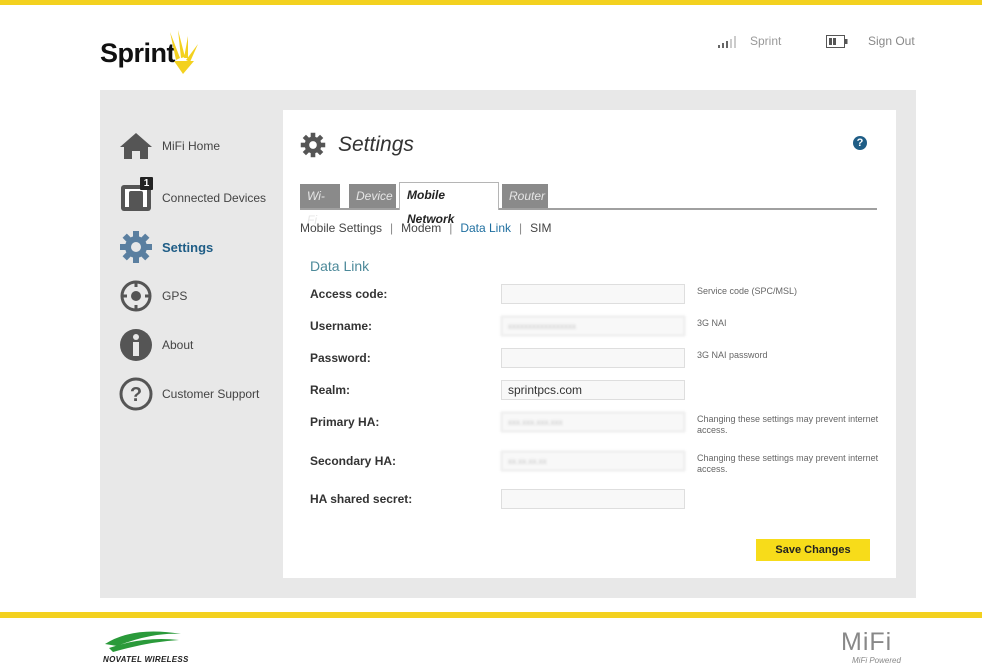  Describe the element at coordinates (491, 615) in the screenshot. I see `bottom-accent-bar` at that location.